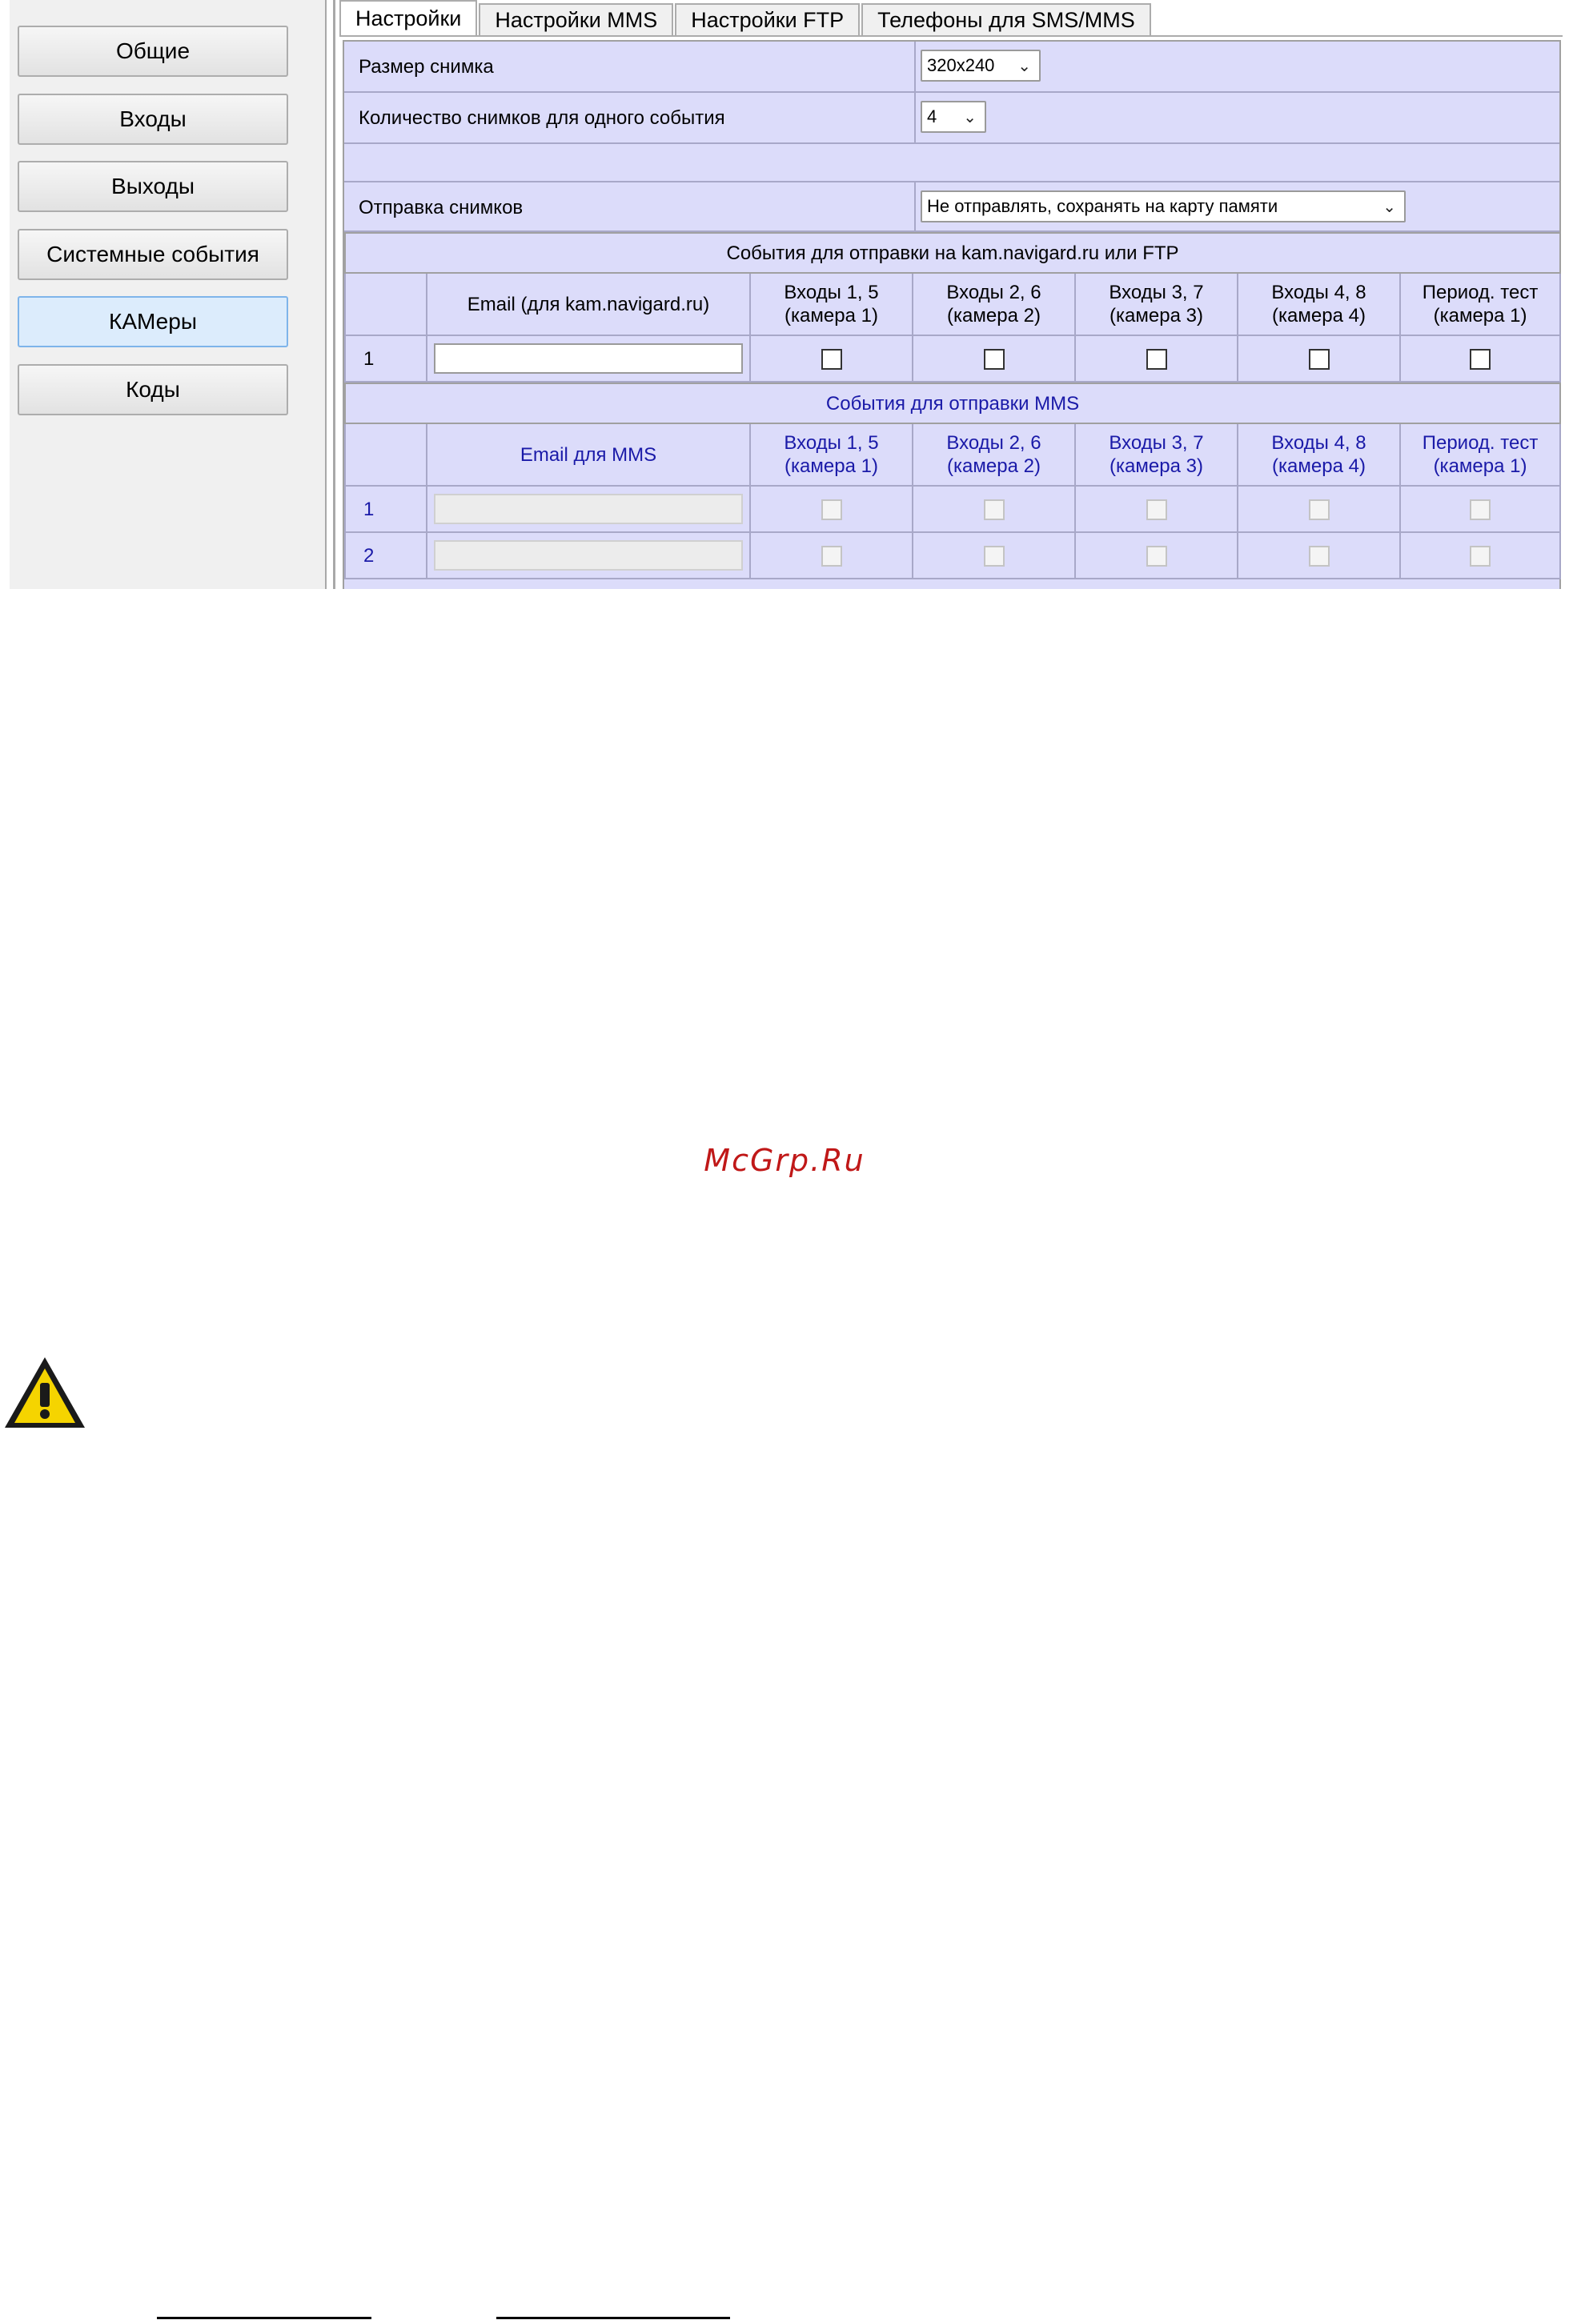 The height and width of the screenshot is (2324, 1569). I want to click on mms-header-cam4: Входы 4, 8 (камера 4), so click(1319, 455).